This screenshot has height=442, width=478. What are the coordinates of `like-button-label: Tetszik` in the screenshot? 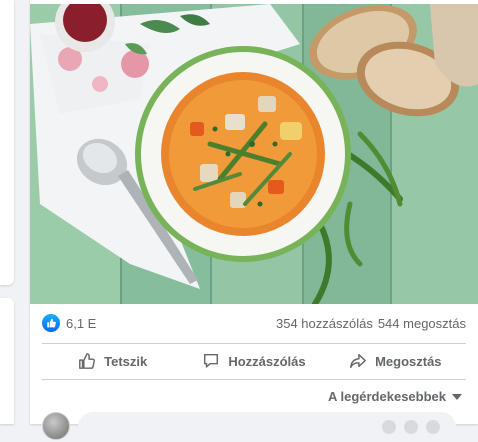 It's located at (126, 361).